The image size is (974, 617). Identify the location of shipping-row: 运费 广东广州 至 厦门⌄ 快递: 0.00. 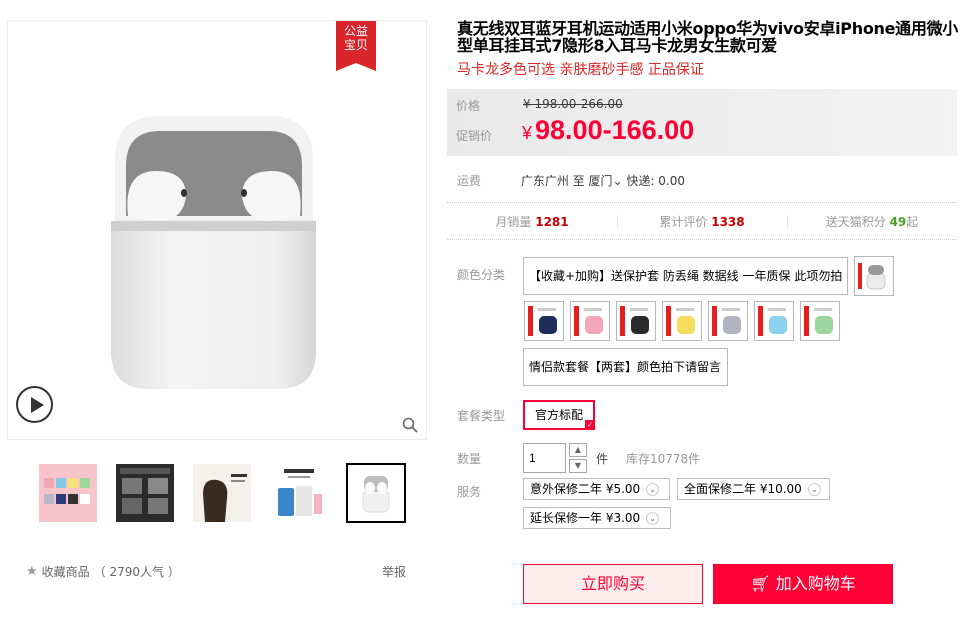
(707, 180).